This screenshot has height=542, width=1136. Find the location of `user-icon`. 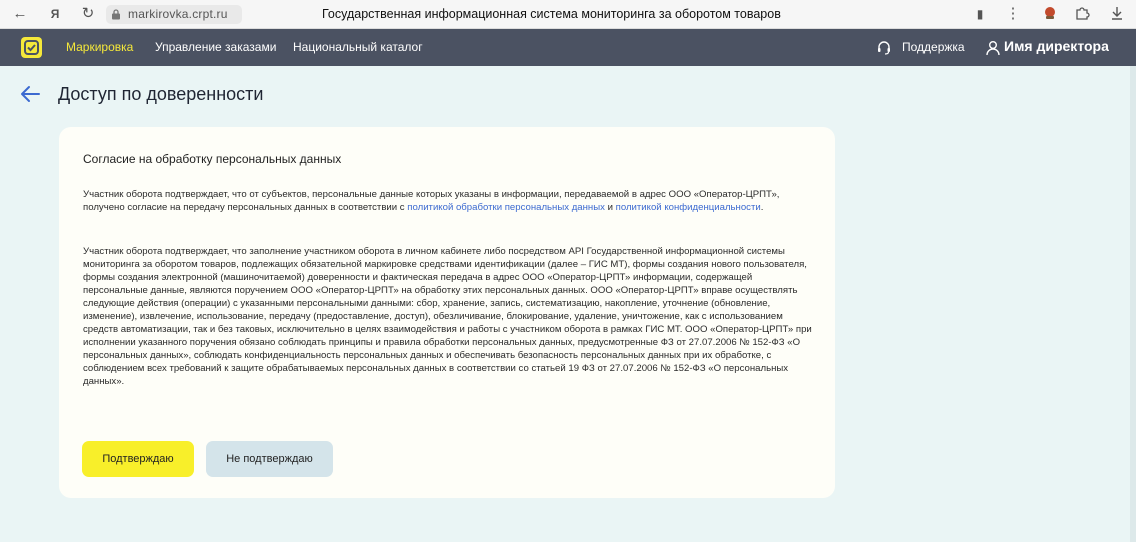

user-icon is located at coordinates (993, 48).